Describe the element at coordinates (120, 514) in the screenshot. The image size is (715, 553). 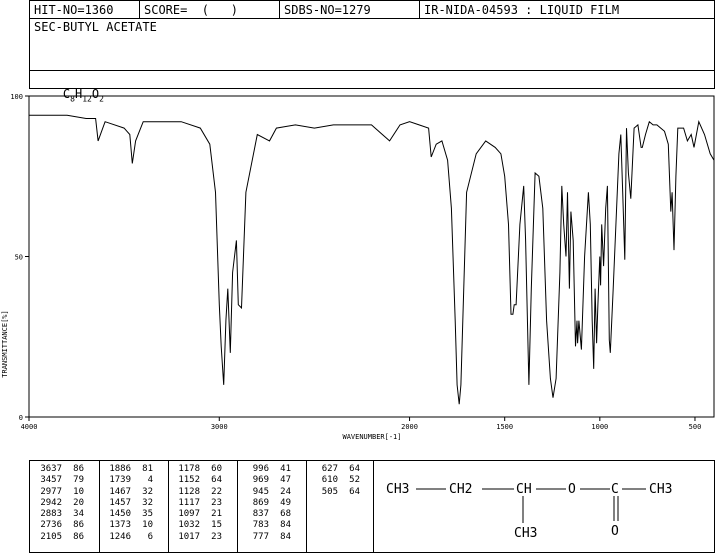
I see `peak-wavenumber: 1450` at that location.